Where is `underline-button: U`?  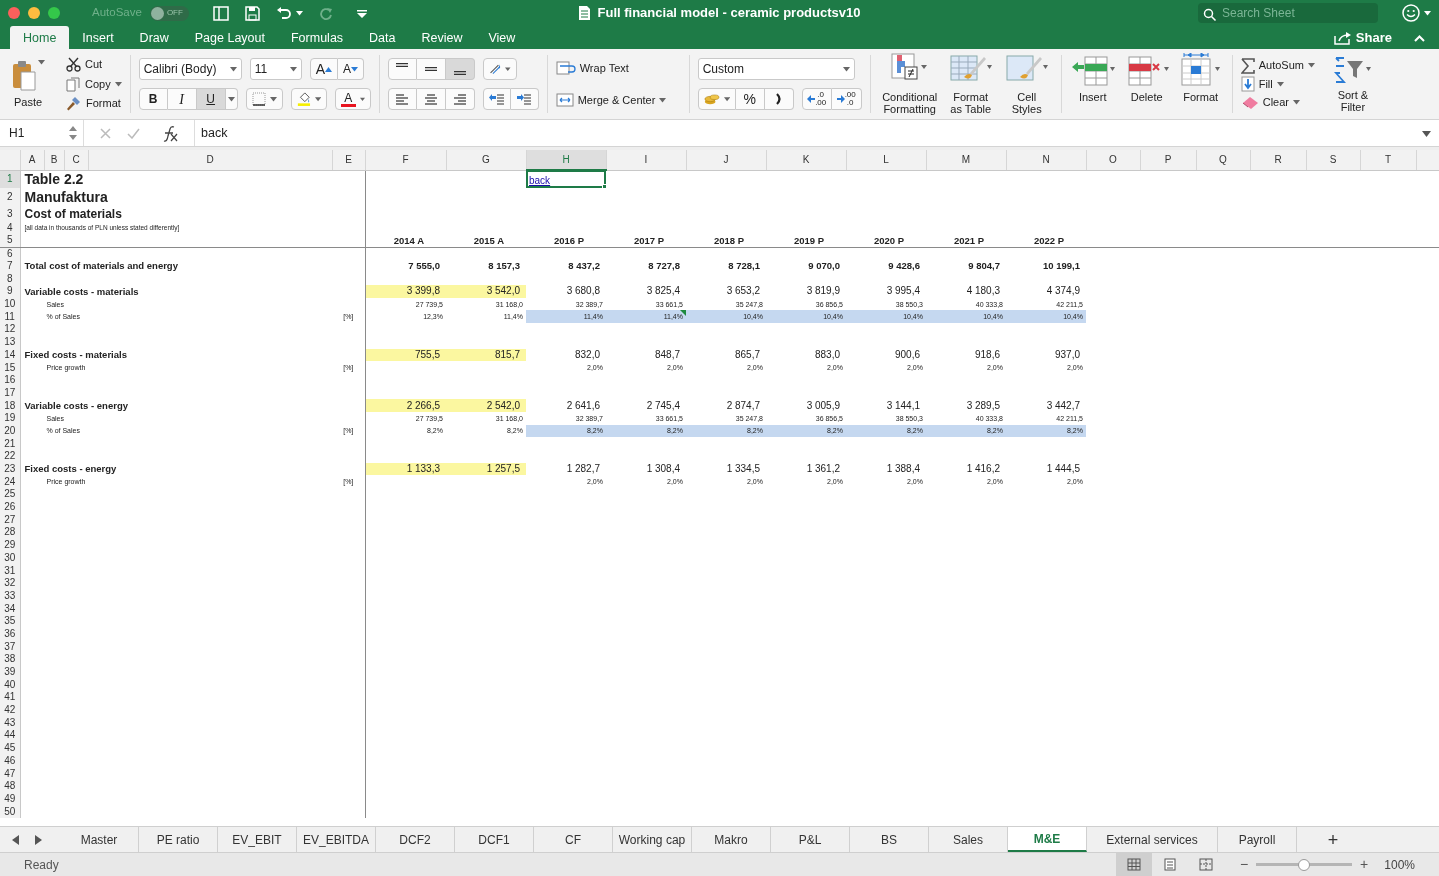 underline-button: U is located at coordinates (211, 99).